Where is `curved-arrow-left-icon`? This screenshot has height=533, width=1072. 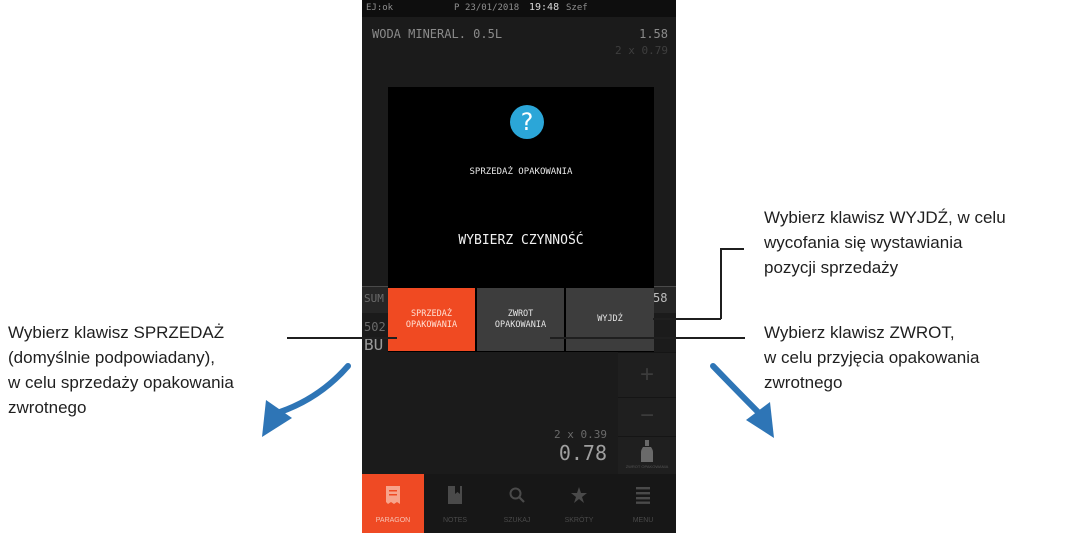
curved-arrow-left-icon is located at coordinates (306, 400).